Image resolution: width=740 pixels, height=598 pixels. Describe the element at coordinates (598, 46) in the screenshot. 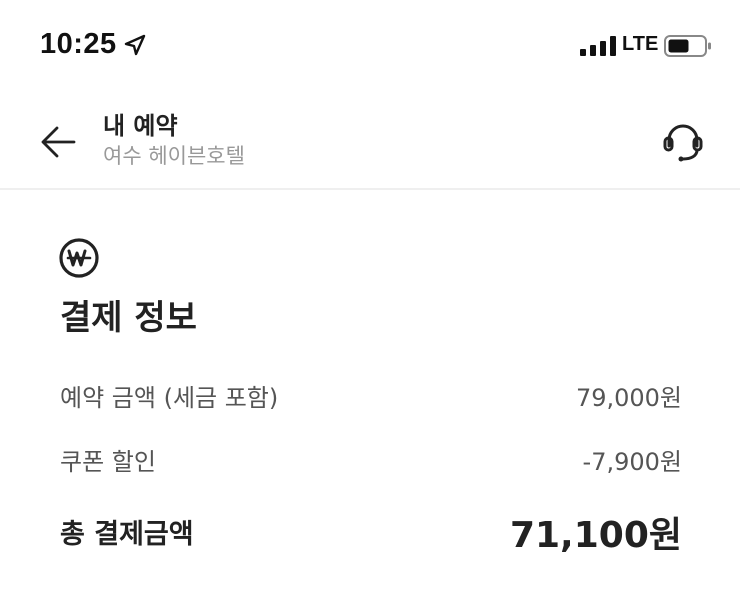

I see `signal-icon` at that location.